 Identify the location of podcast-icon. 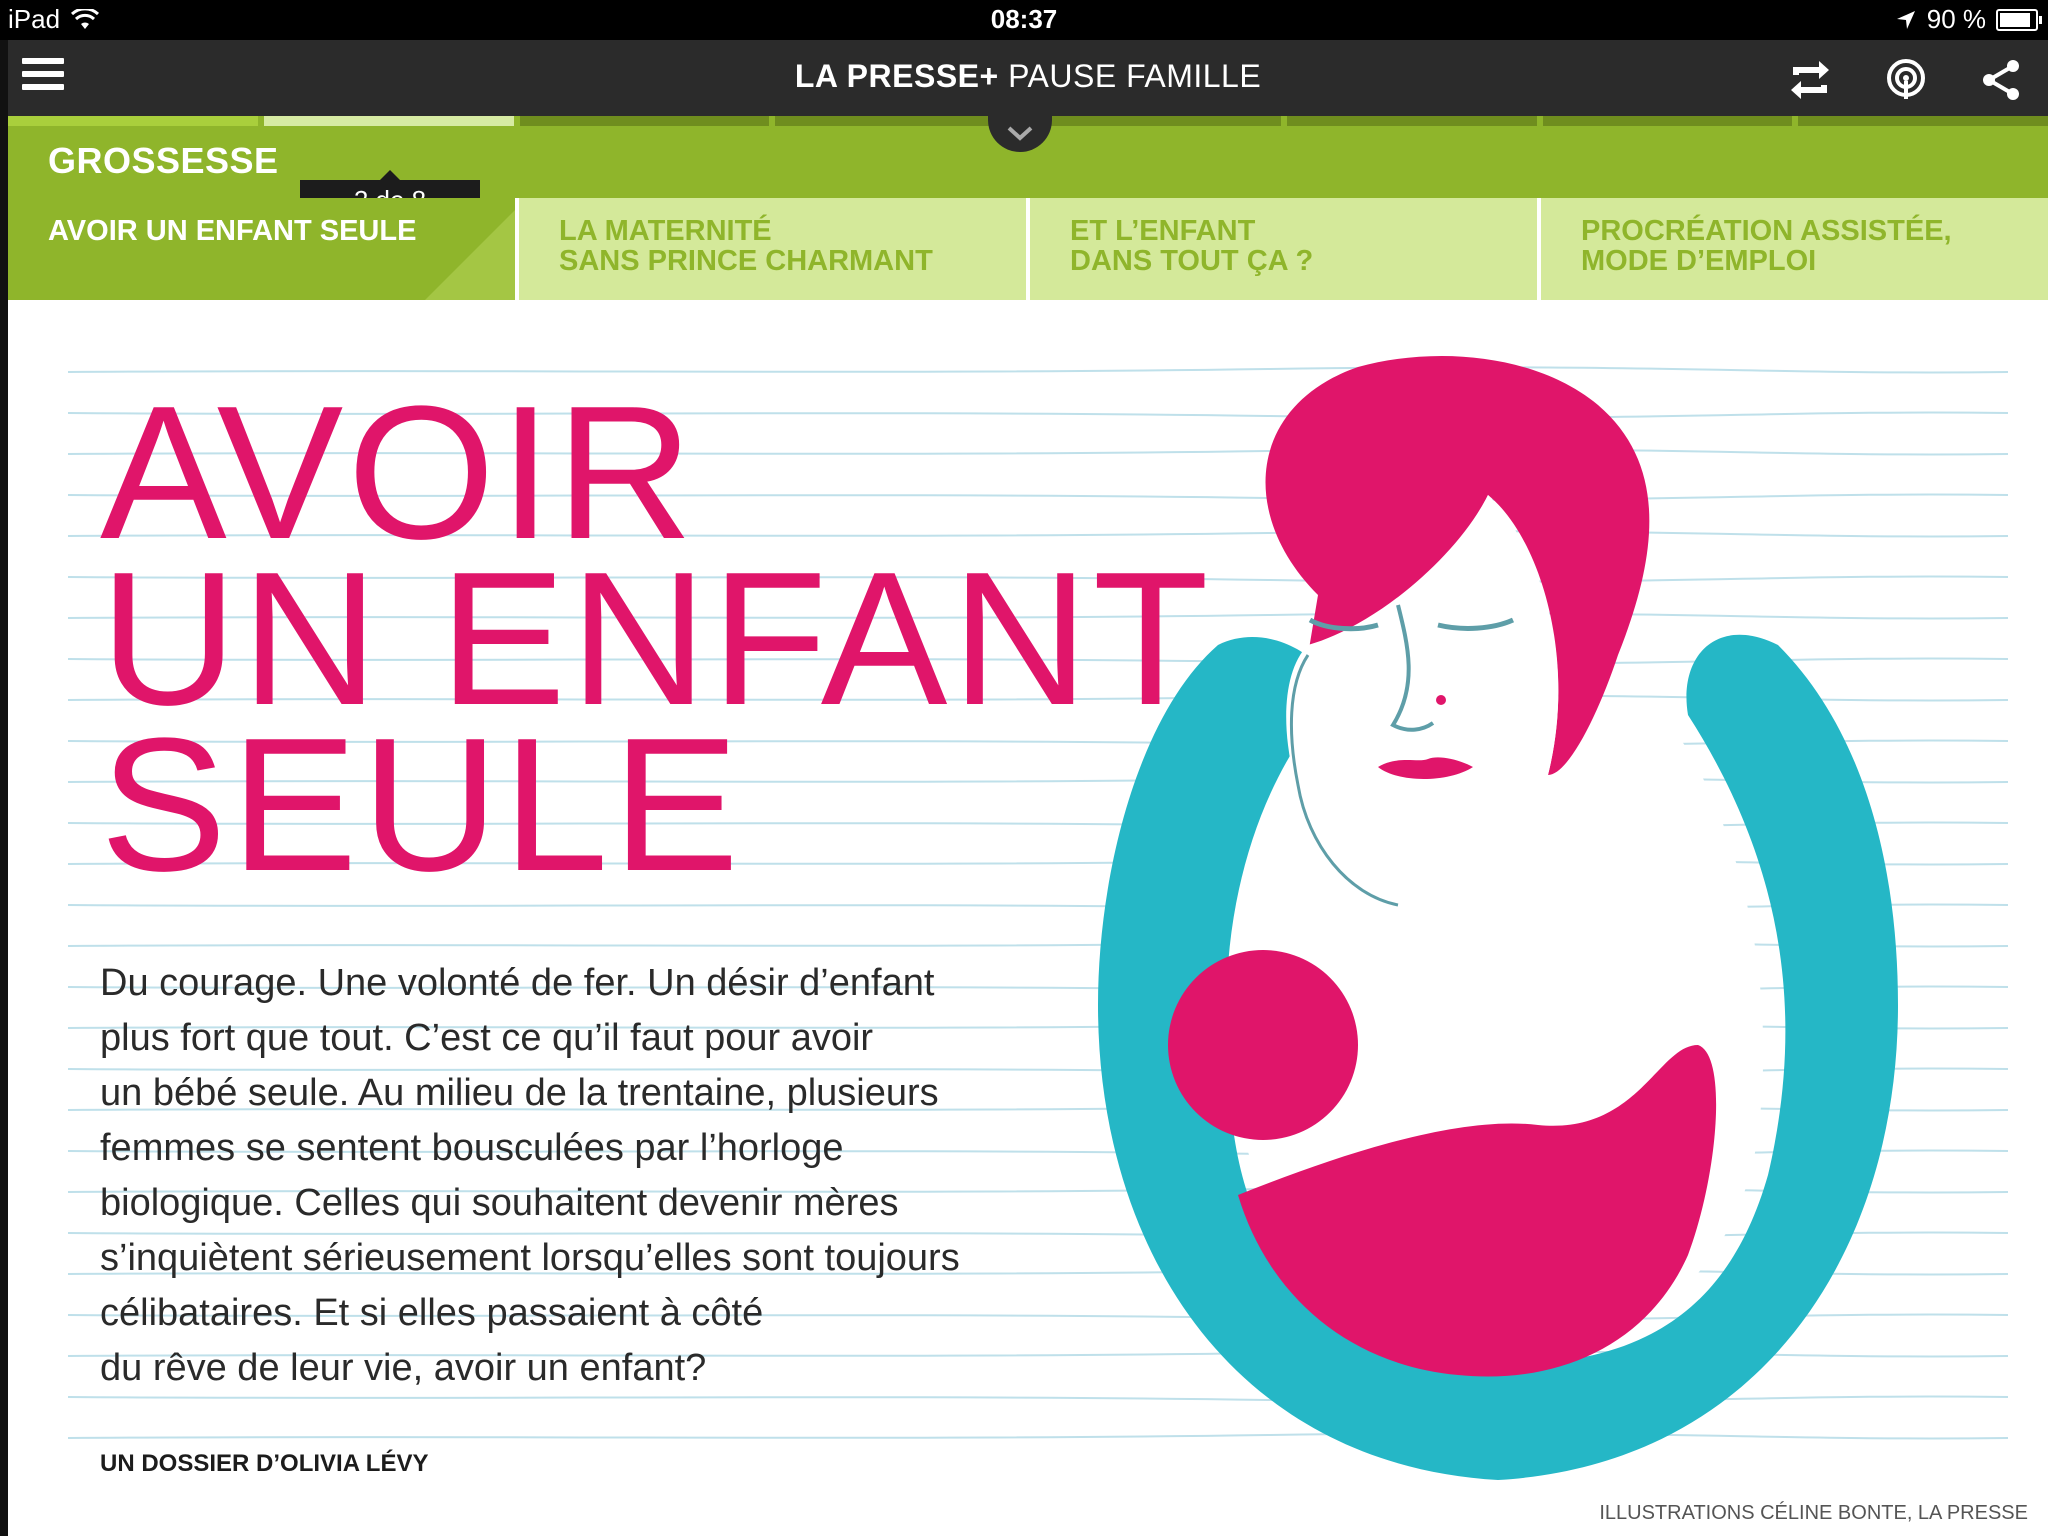
(1906, 80).